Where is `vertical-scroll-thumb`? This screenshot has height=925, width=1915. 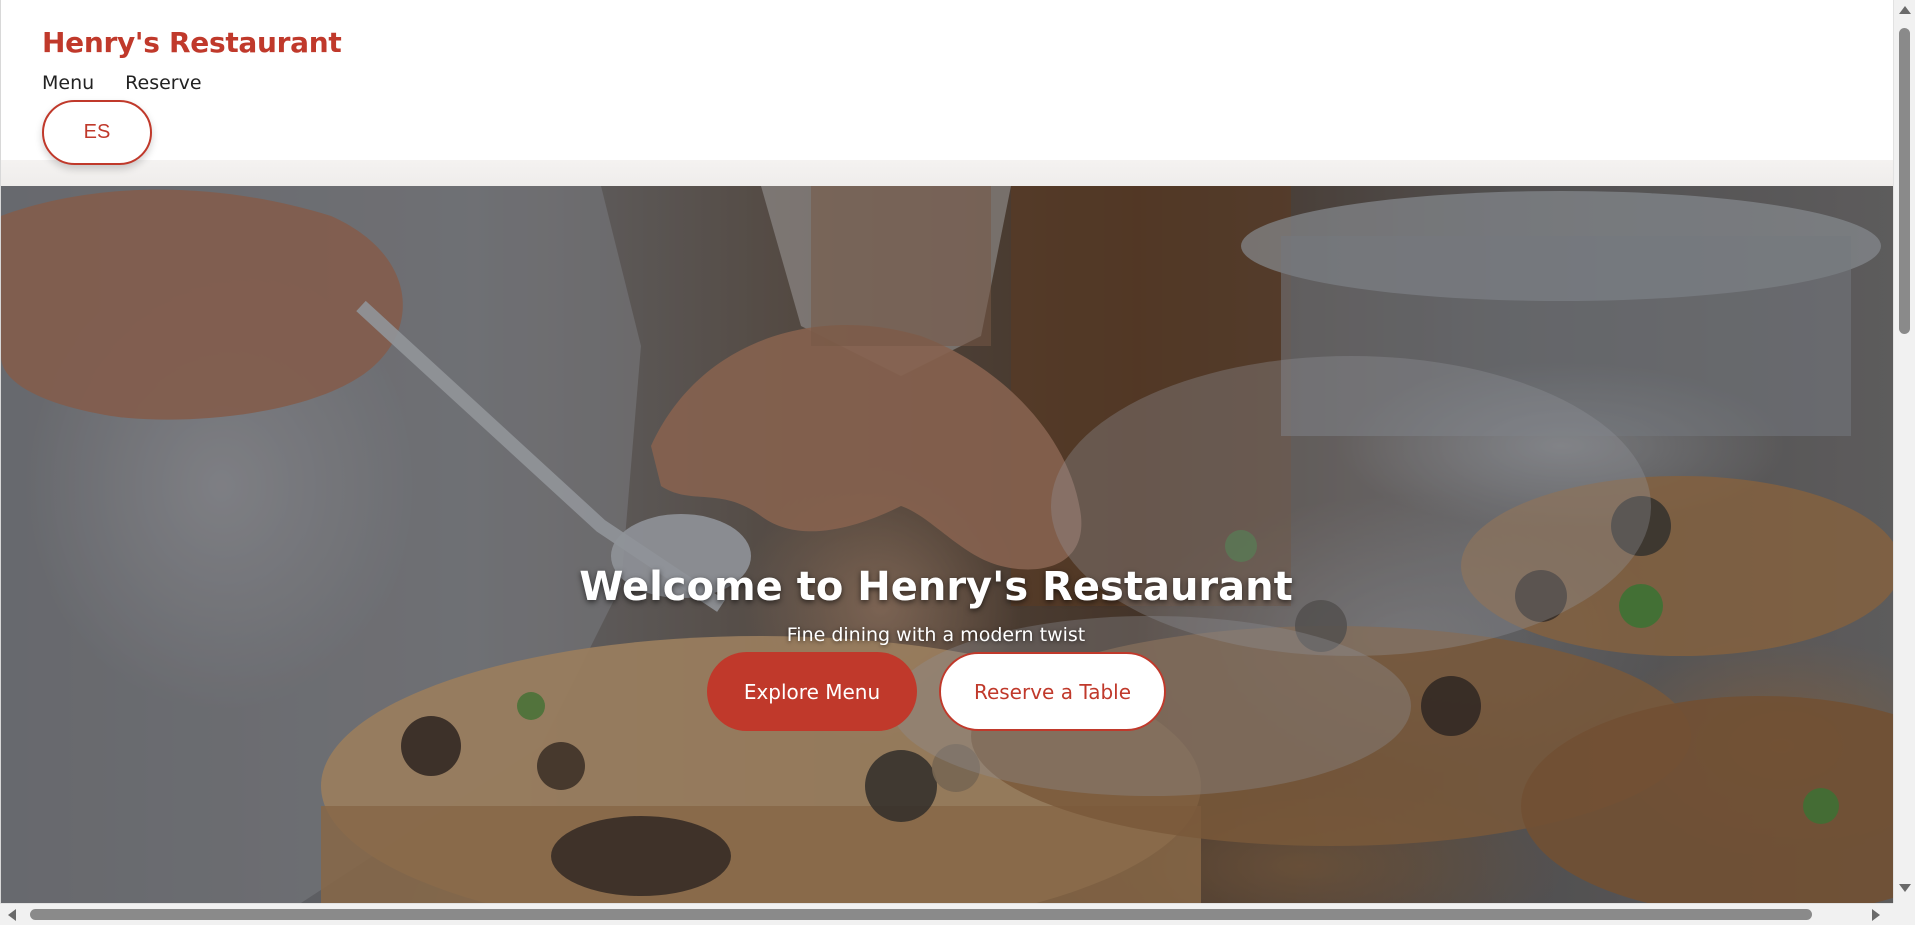 vertical-scroll-thumb is located at coordinates (1904, 181).